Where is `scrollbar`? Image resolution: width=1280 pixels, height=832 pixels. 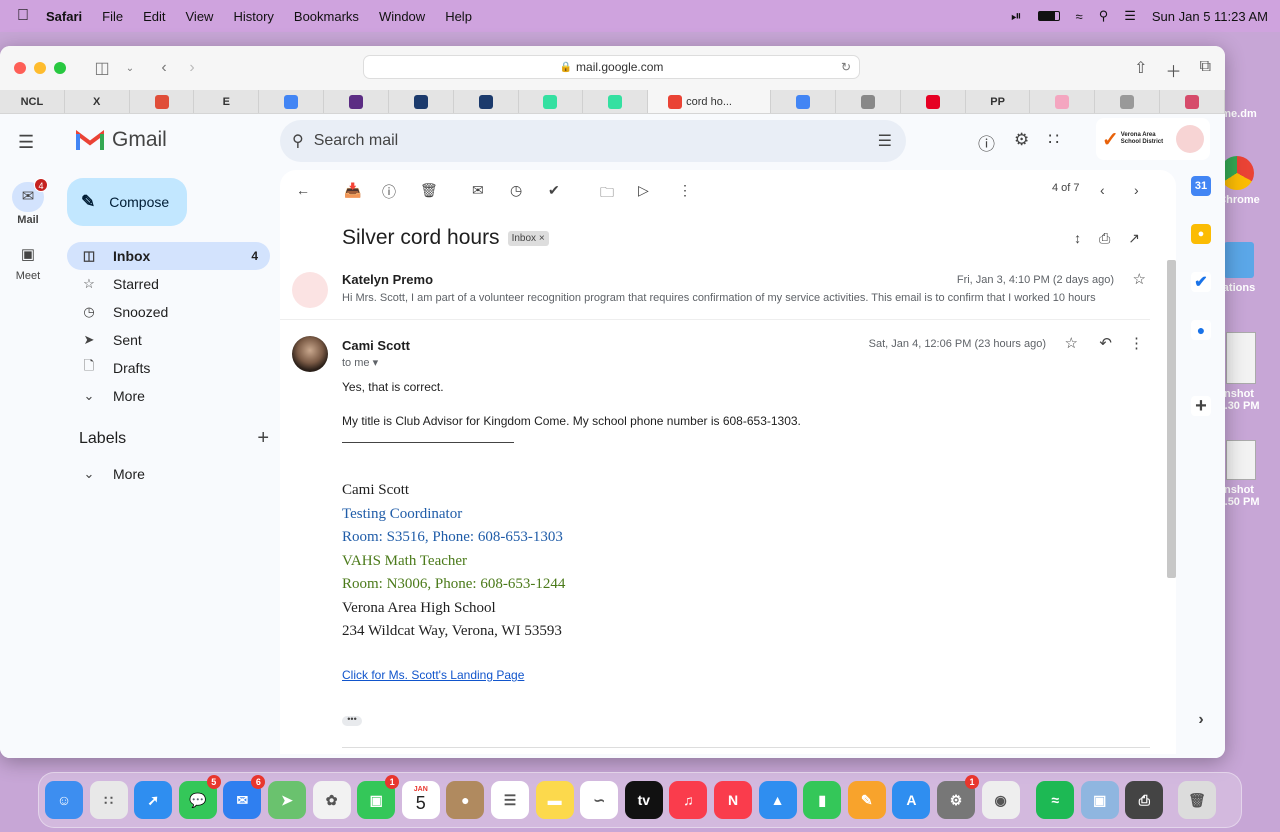 scrollbar is located at coordinates (1171, 419).